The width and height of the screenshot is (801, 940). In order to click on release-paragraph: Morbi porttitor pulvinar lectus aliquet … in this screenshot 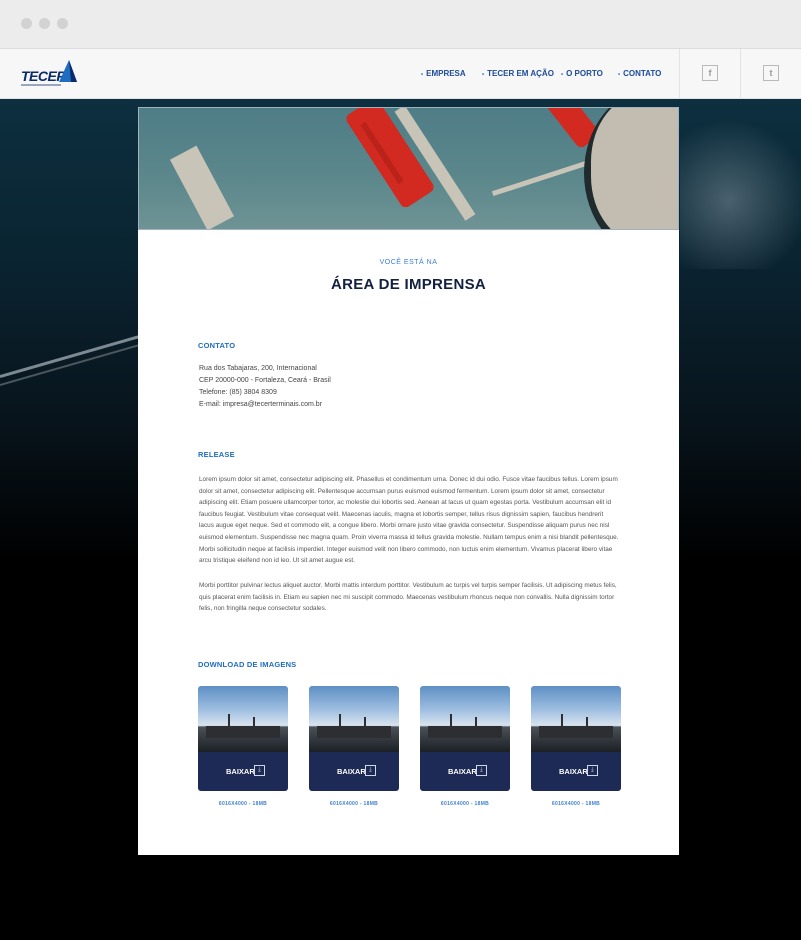, I will do `click(408, 597)`.